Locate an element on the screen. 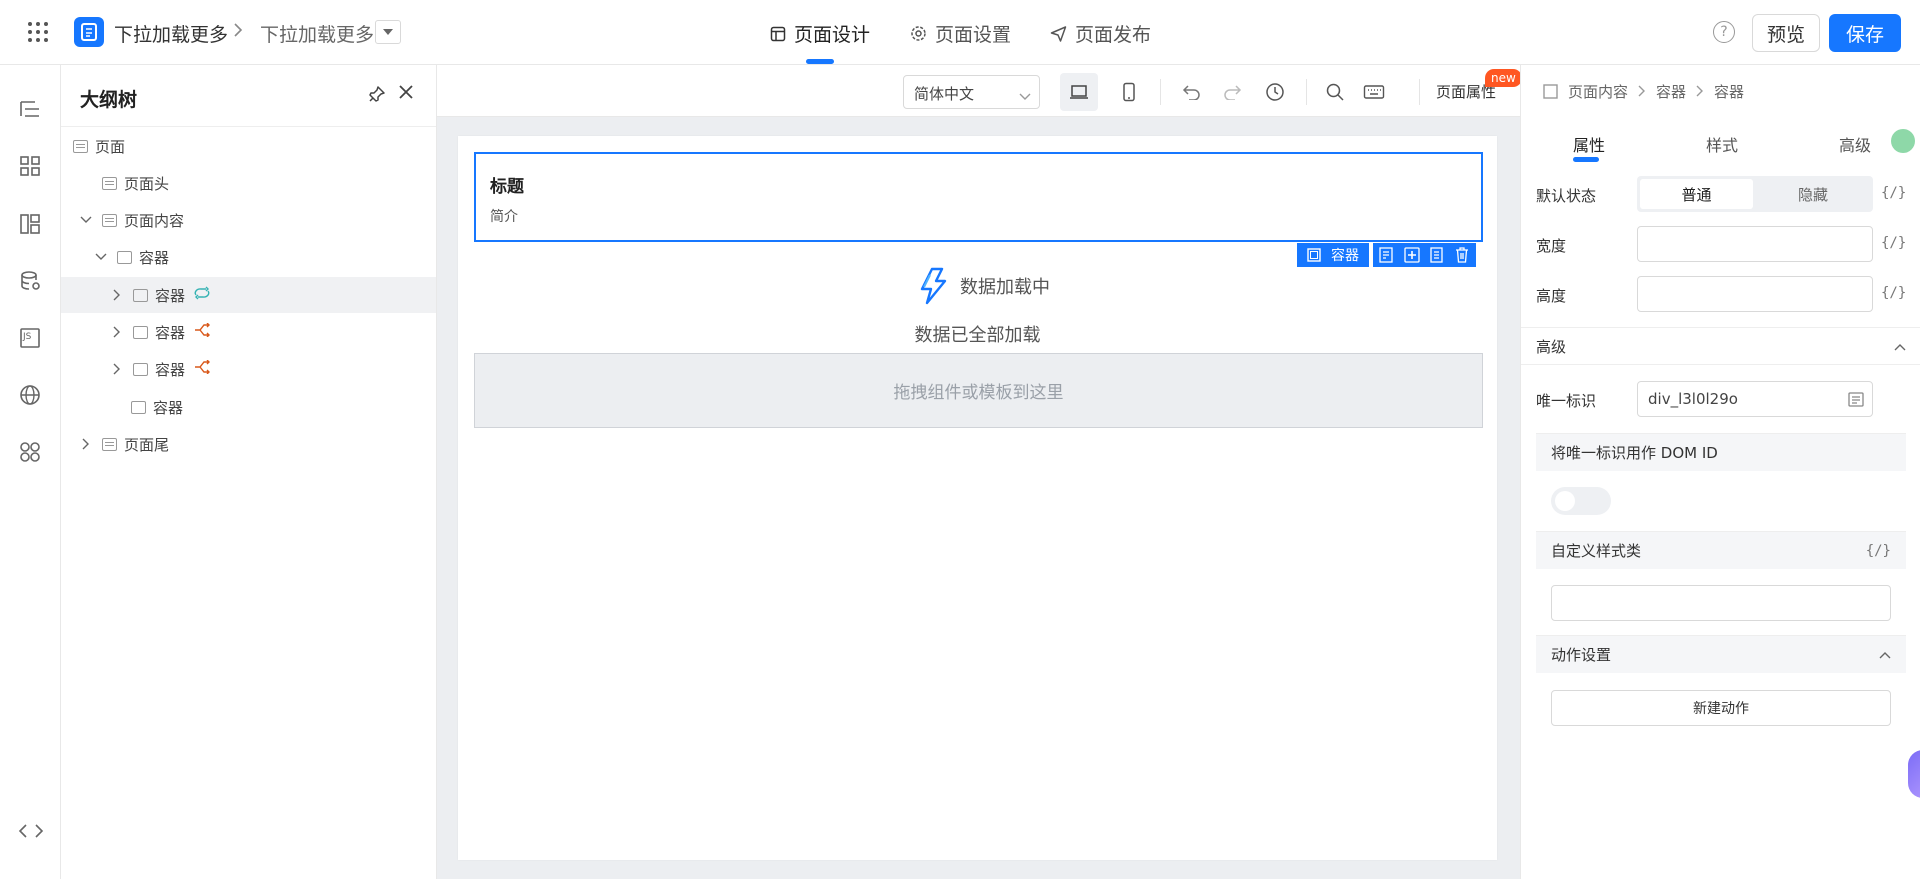 The image size is (1920, 879). custom-class-input is located at coordinates (1721, 603).